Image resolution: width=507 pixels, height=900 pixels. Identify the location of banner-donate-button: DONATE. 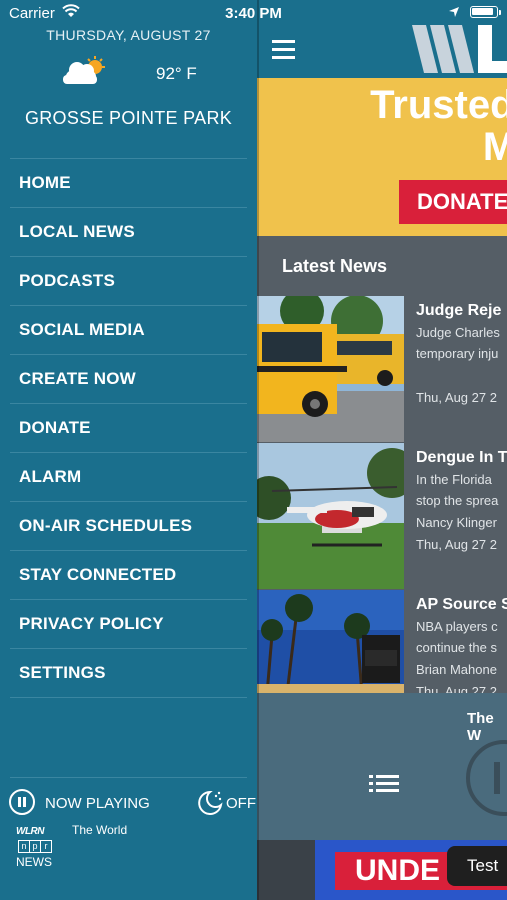
(453, 202).